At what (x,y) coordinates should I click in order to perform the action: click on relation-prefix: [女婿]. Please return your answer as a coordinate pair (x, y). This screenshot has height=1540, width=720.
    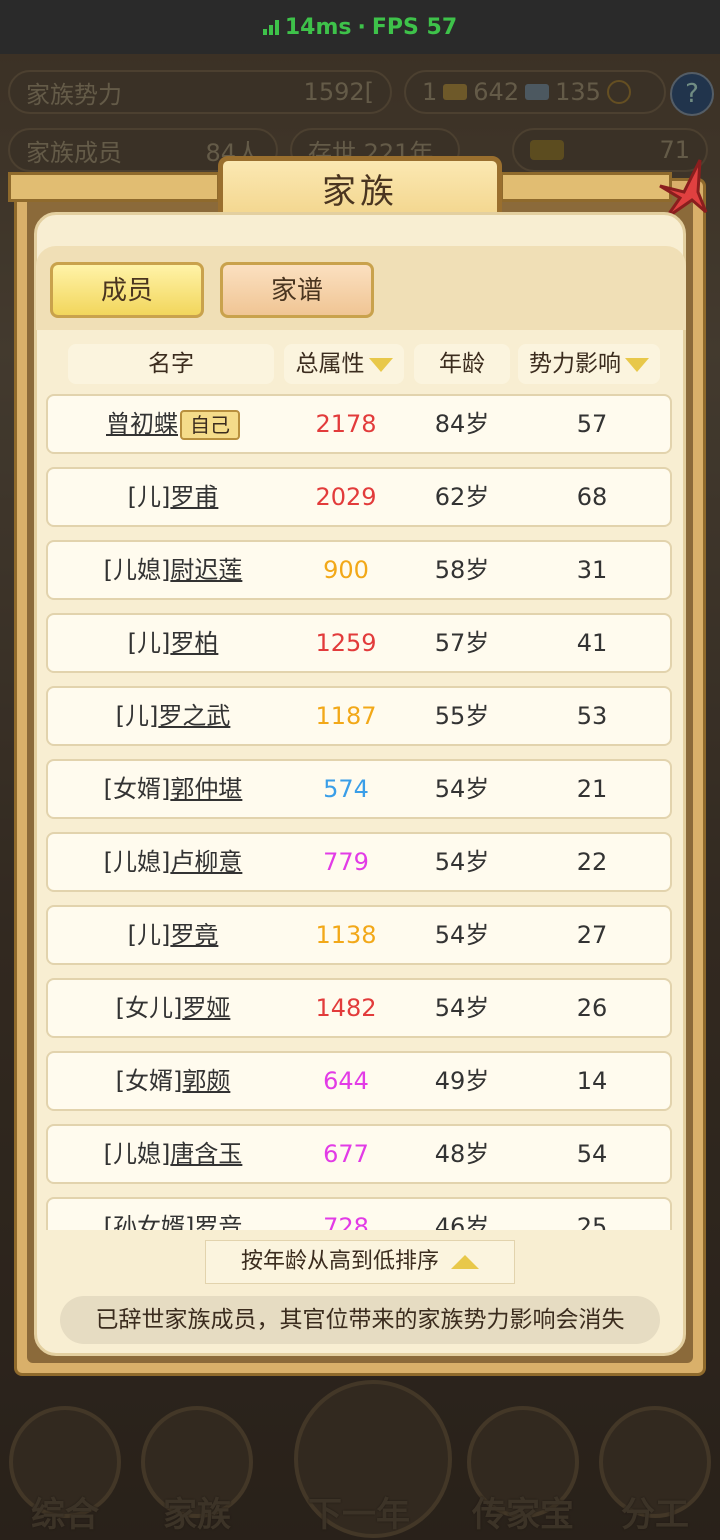
    Looking at the image, I should click on (137, 789).